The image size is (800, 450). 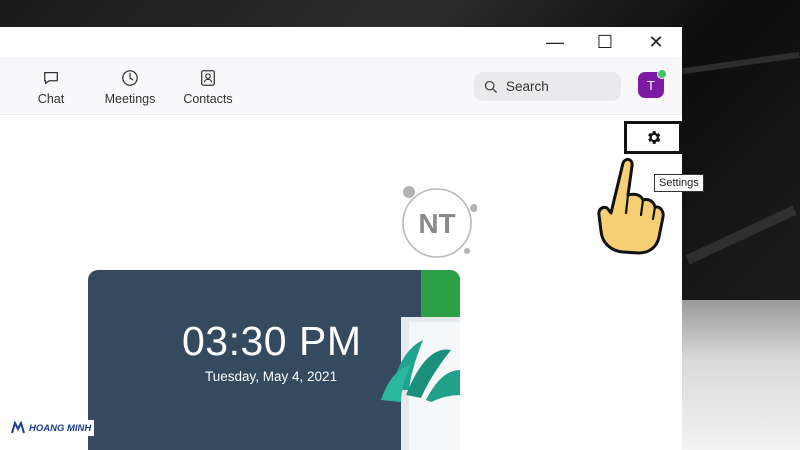 I want to click on plant-illustration, so click(x=420, y=360).